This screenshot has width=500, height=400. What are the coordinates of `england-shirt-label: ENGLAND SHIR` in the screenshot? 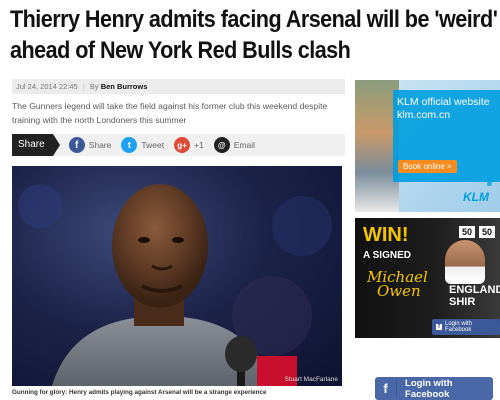 It's located at (474, 296).